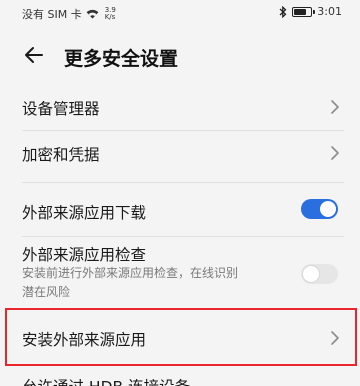  Describe the element at coordinates (319, 274) in the screenshot. I see `external-check-toggle` at that location.